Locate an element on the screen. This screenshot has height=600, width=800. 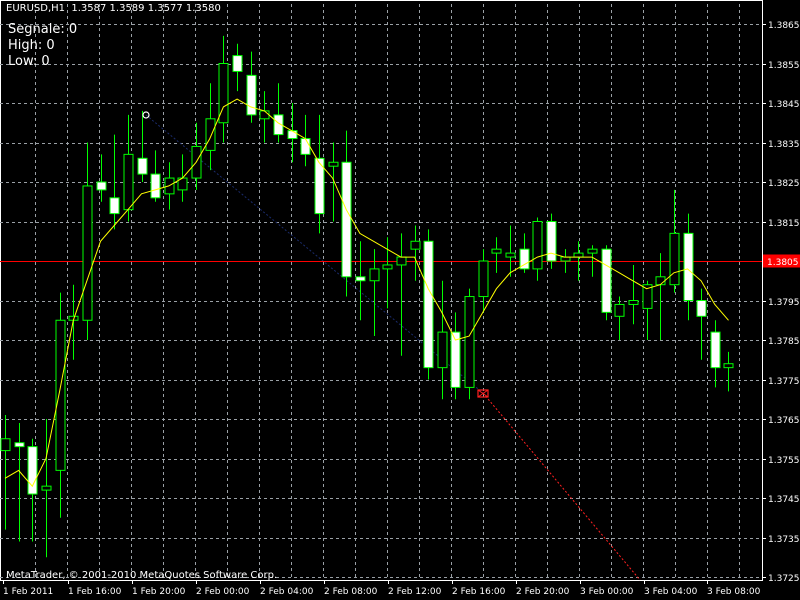
chart-header: EURUSD,H1 1.3587 1.3589 1.3577 1.3580 is located at coordinates (113, 8).